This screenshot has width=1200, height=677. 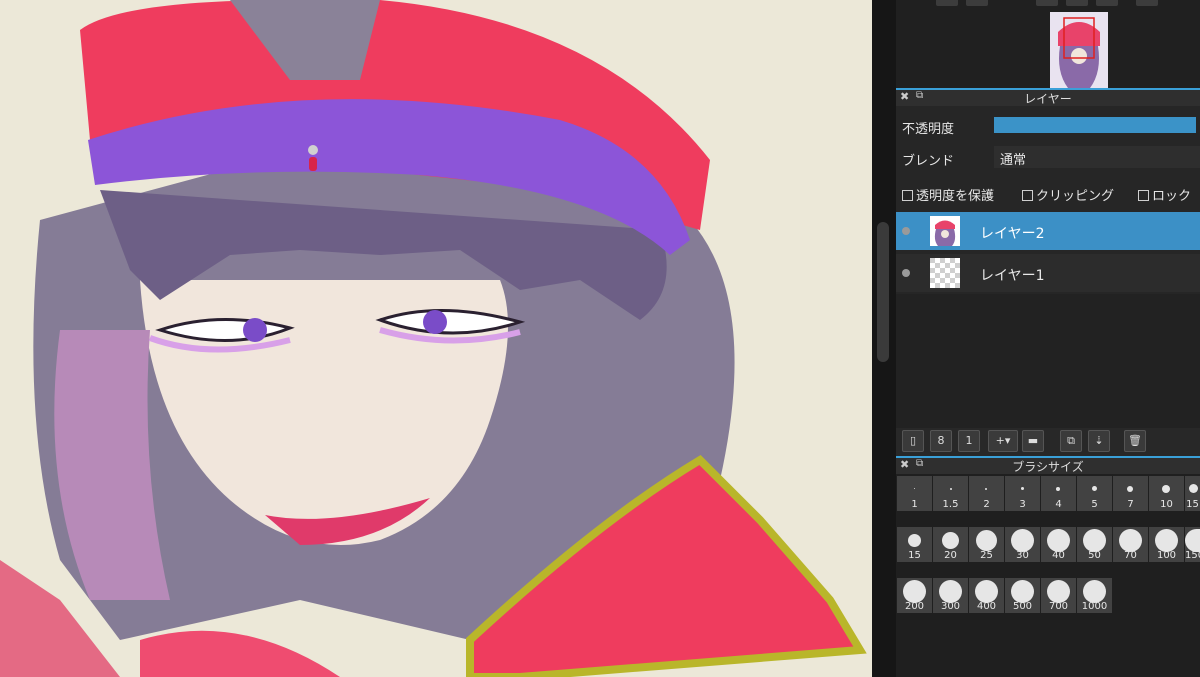 What do you see at coordinates (914, 493) in the screenshot?
I see `brush-size-cell: 1` at bounding box center [914, 493].